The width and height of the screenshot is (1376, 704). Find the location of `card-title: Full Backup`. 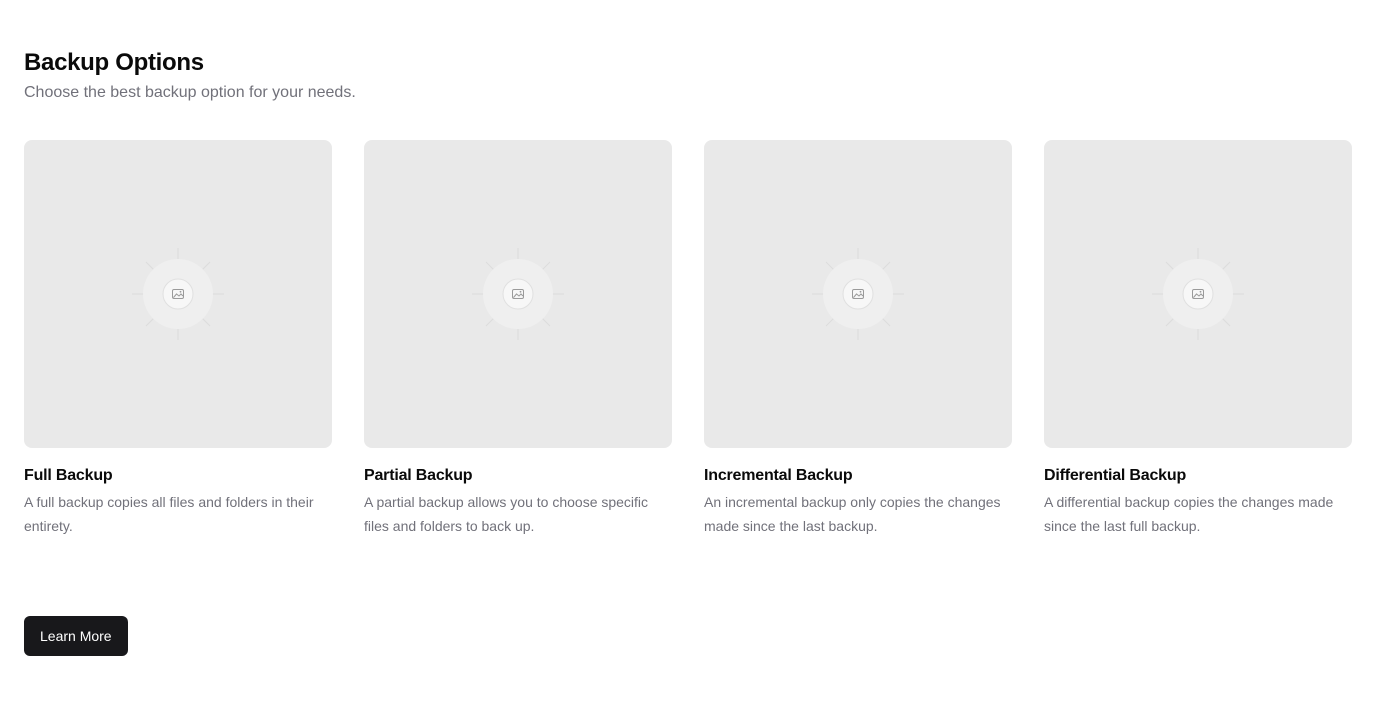

card-title: Full Backup is located at coordinates (68, 475).